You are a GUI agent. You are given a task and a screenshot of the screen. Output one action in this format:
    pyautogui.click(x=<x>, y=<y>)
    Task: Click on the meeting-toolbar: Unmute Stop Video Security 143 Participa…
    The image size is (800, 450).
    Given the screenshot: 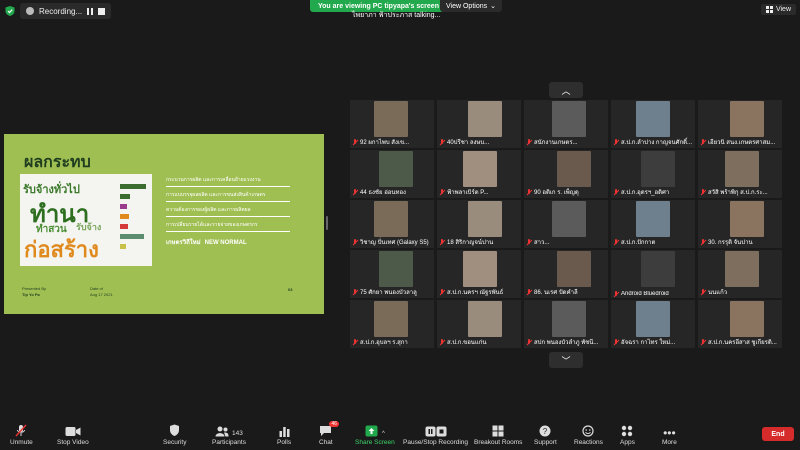 What is the action you would take?
    pyautogui.click(x=400, y=434)
    